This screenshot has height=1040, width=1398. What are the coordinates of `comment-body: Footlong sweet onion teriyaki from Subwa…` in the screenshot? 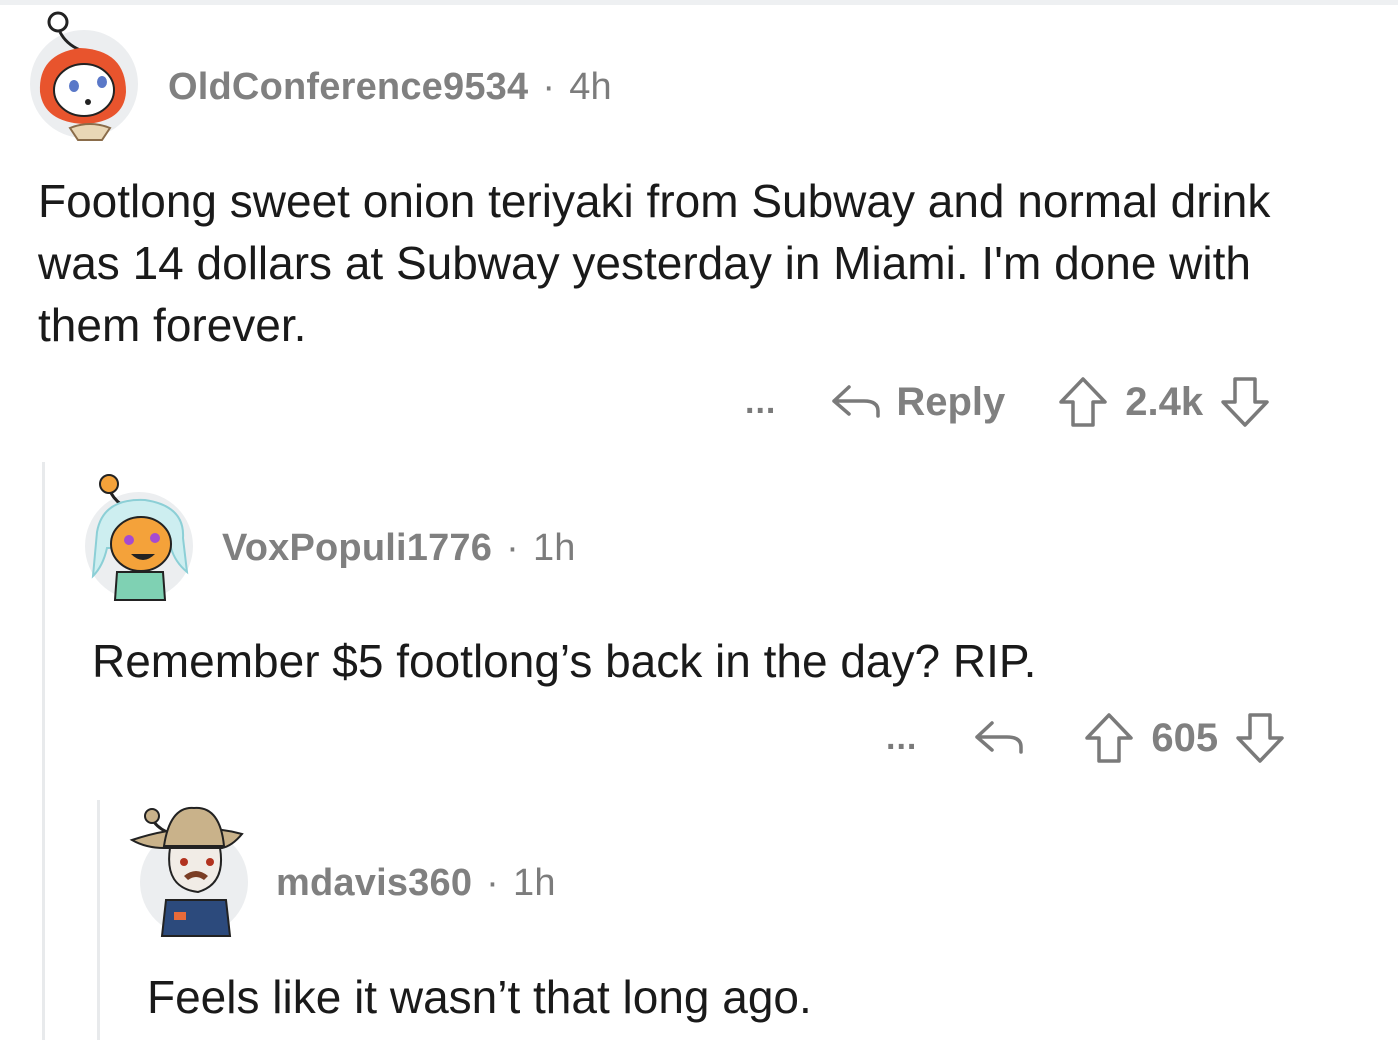 It's located at (654, 263).